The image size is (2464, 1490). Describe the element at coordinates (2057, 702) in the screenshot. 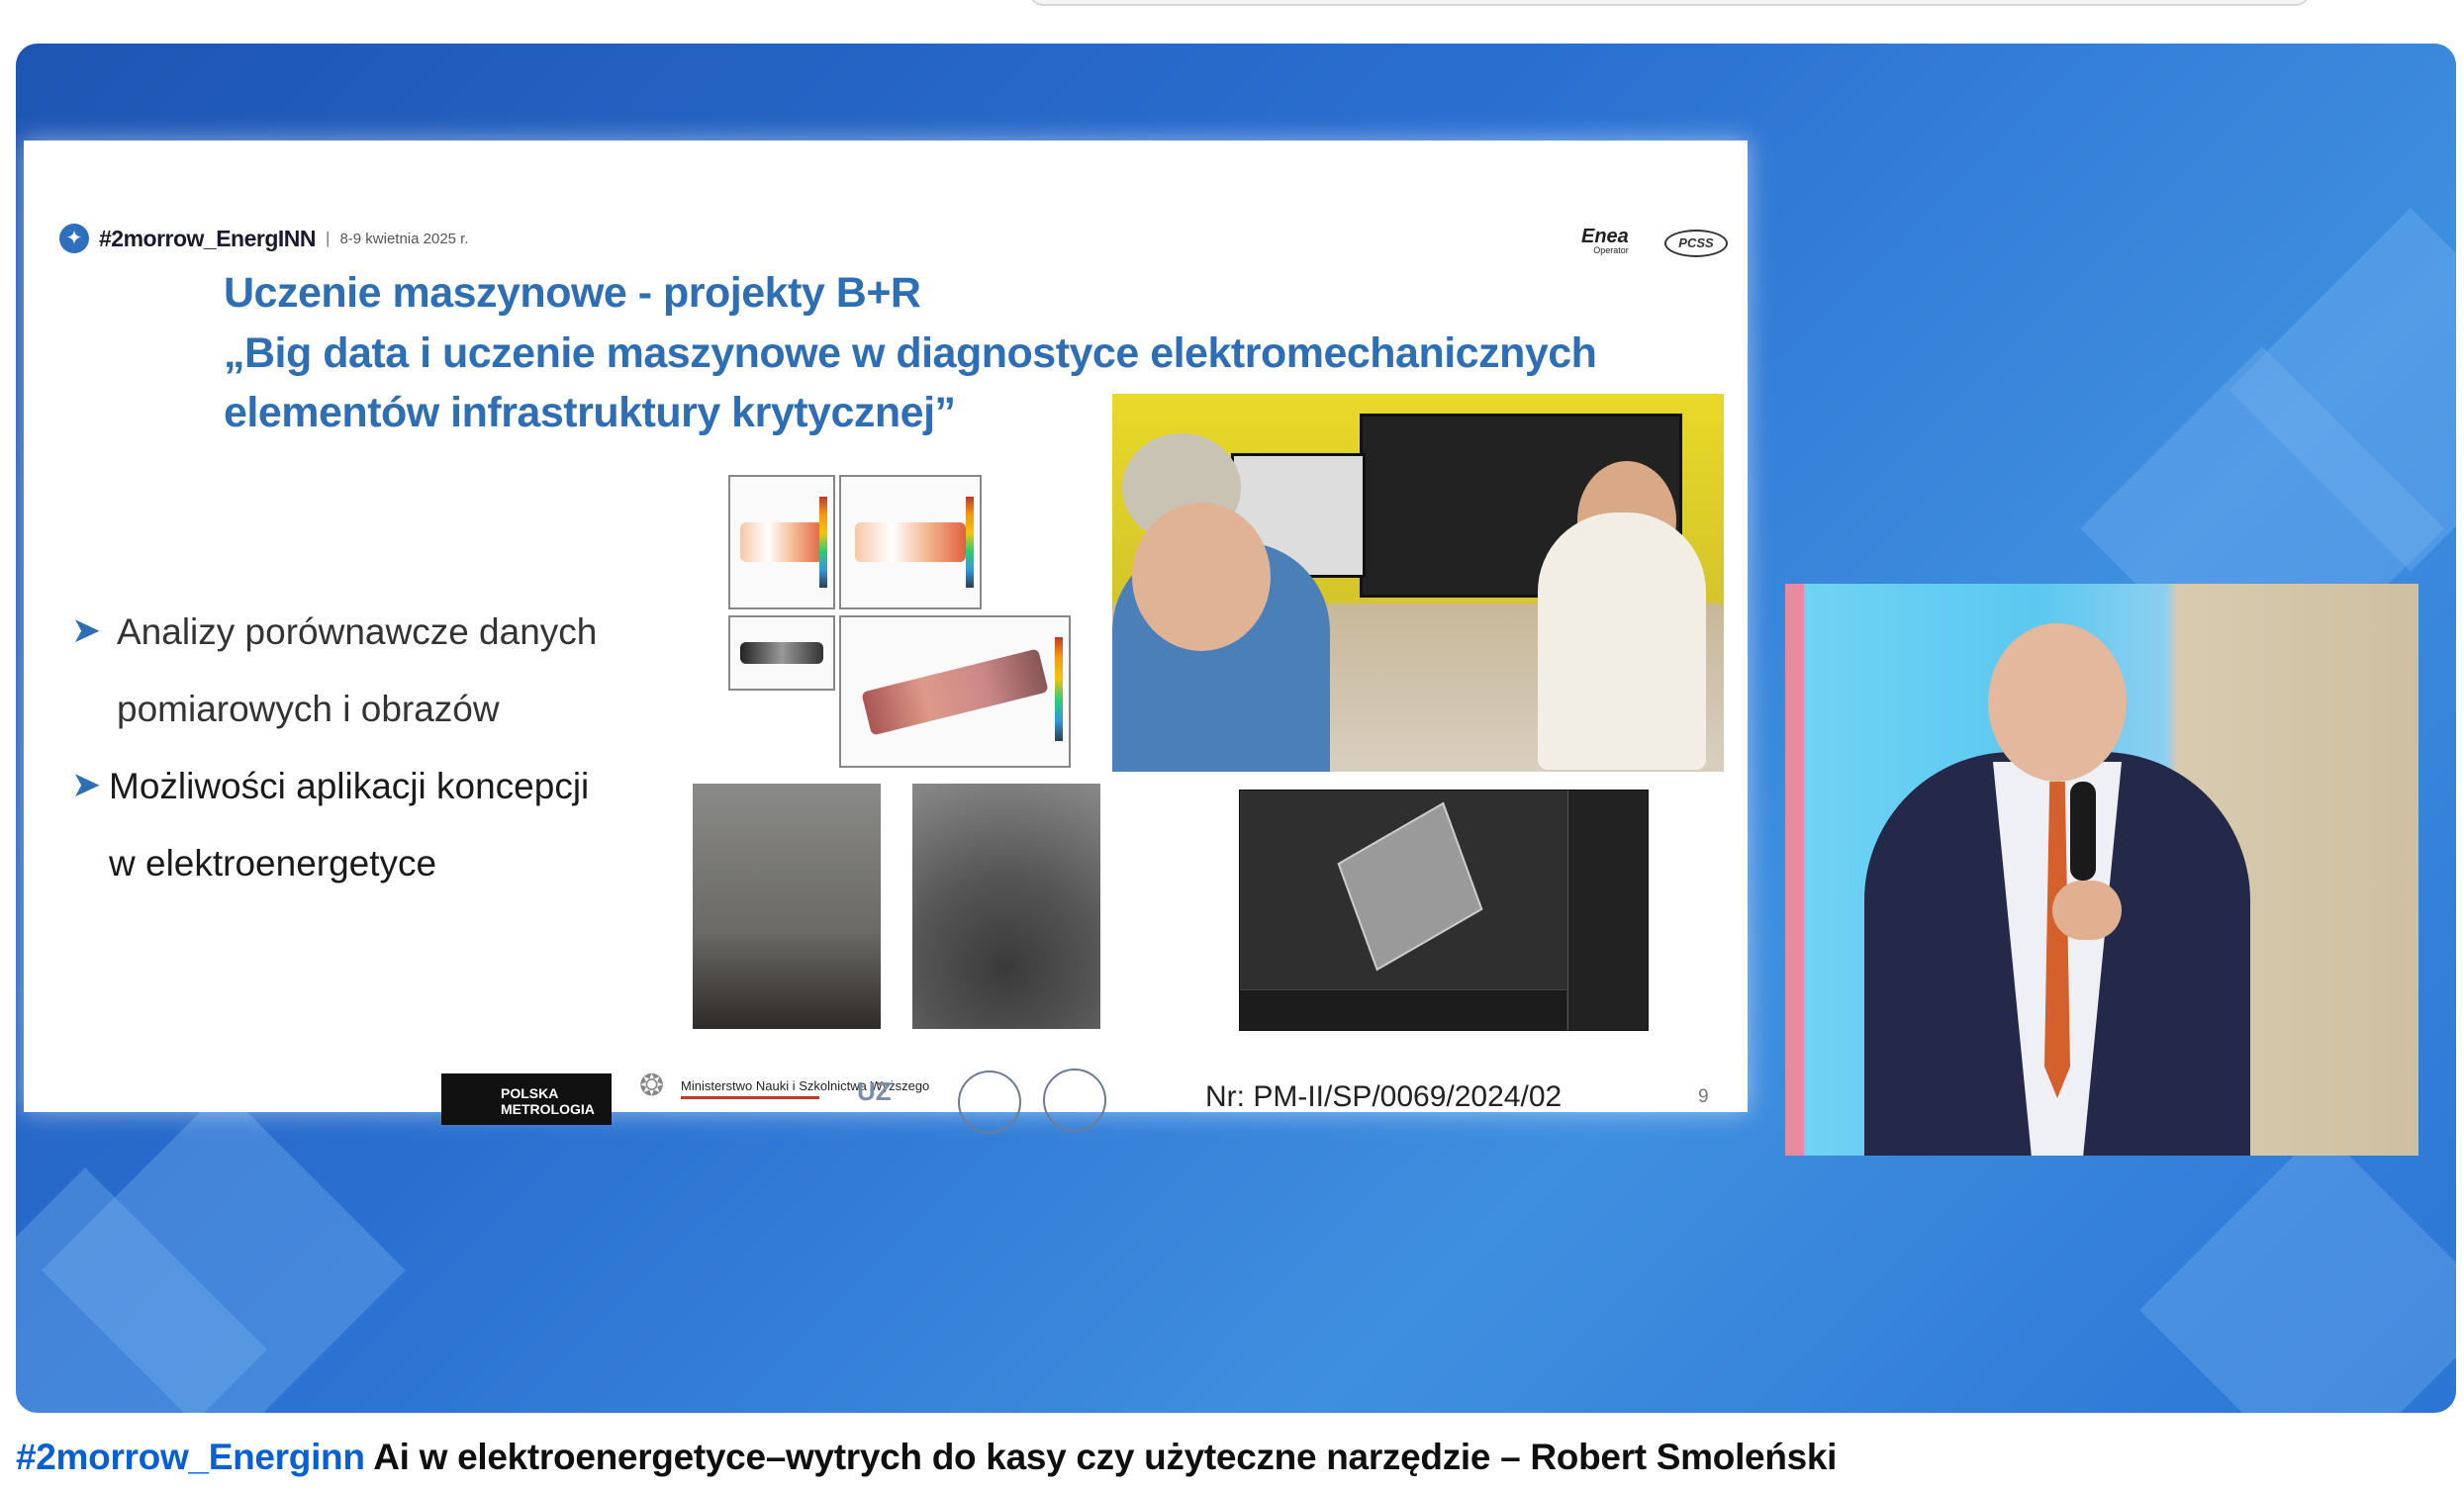

I see `speaker-head` at that location.